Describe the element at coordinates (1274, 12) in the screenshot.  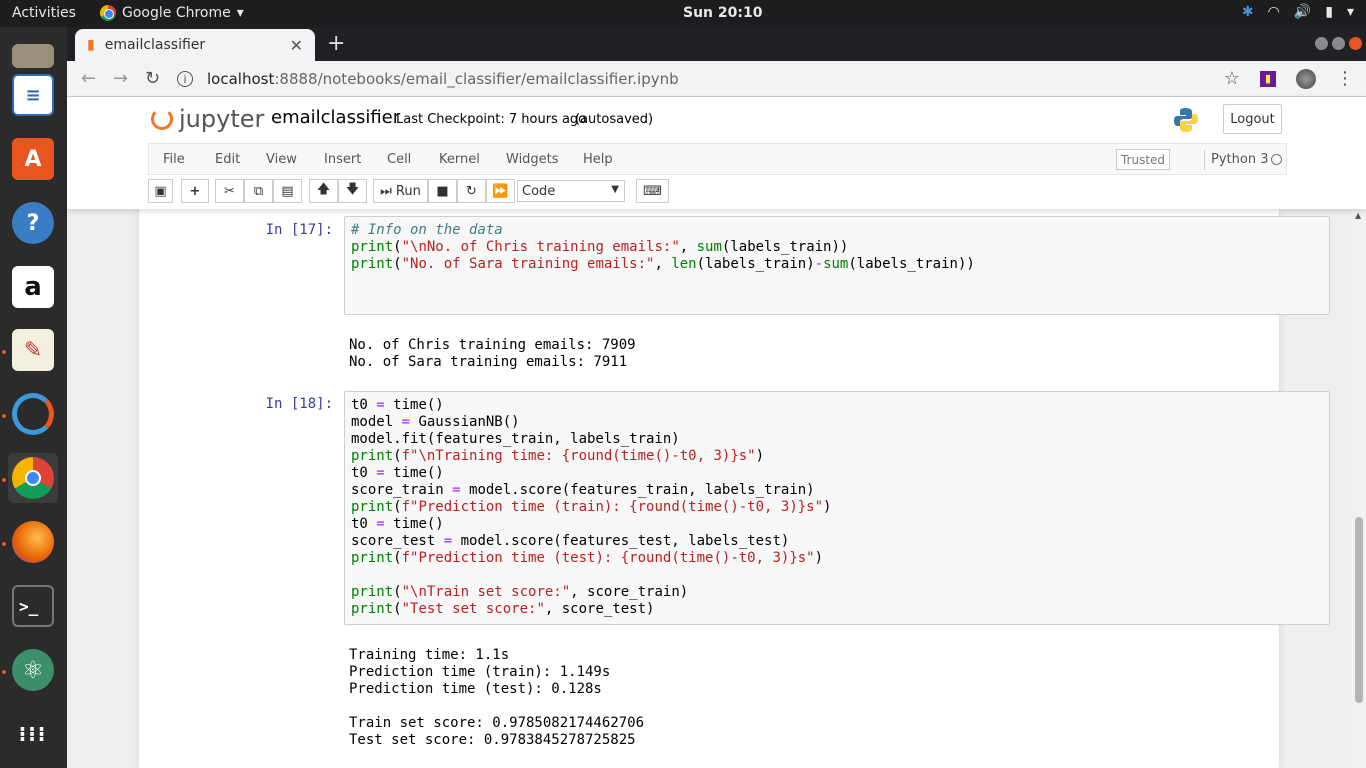
I see `wifi-icon: ◠` at that location.